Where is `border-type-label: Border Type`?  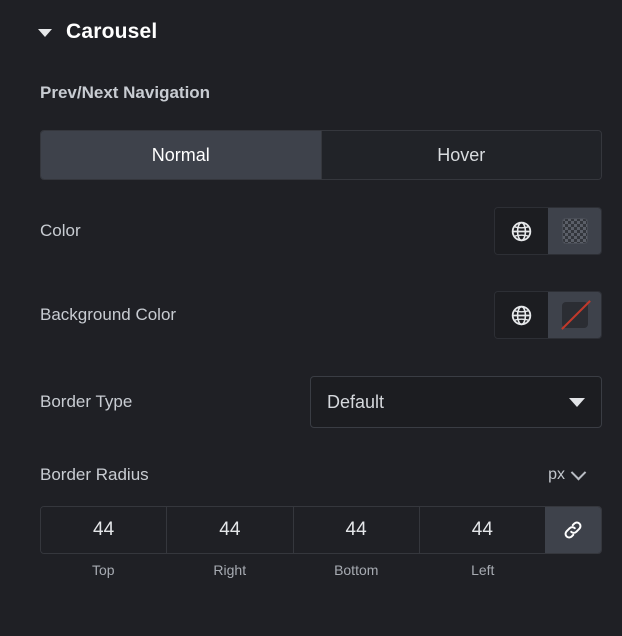 border-type-label: Border Type is located at coordinates (86, 401).